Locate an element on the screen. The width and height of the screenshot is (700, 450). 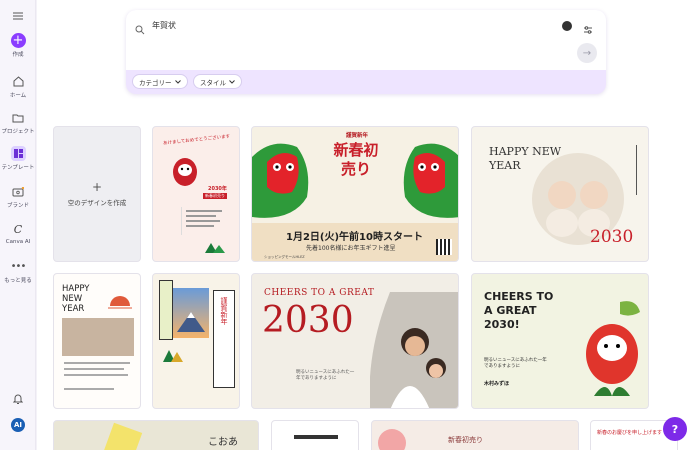
card-badge: 謹賀新年 is located at coordinates (357, 136).